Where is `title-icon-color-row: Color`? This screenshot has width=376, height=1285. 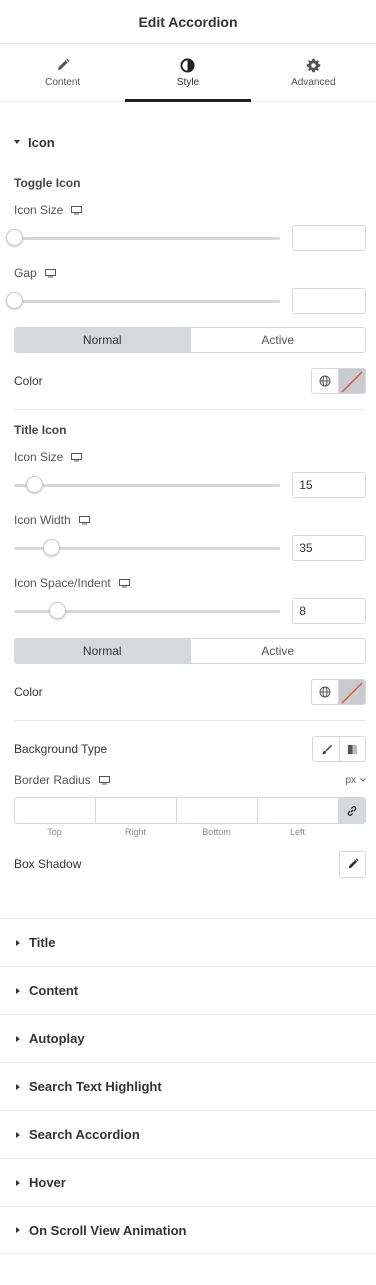 title-icon-color-row: Color is located at coordinates (190, 692).